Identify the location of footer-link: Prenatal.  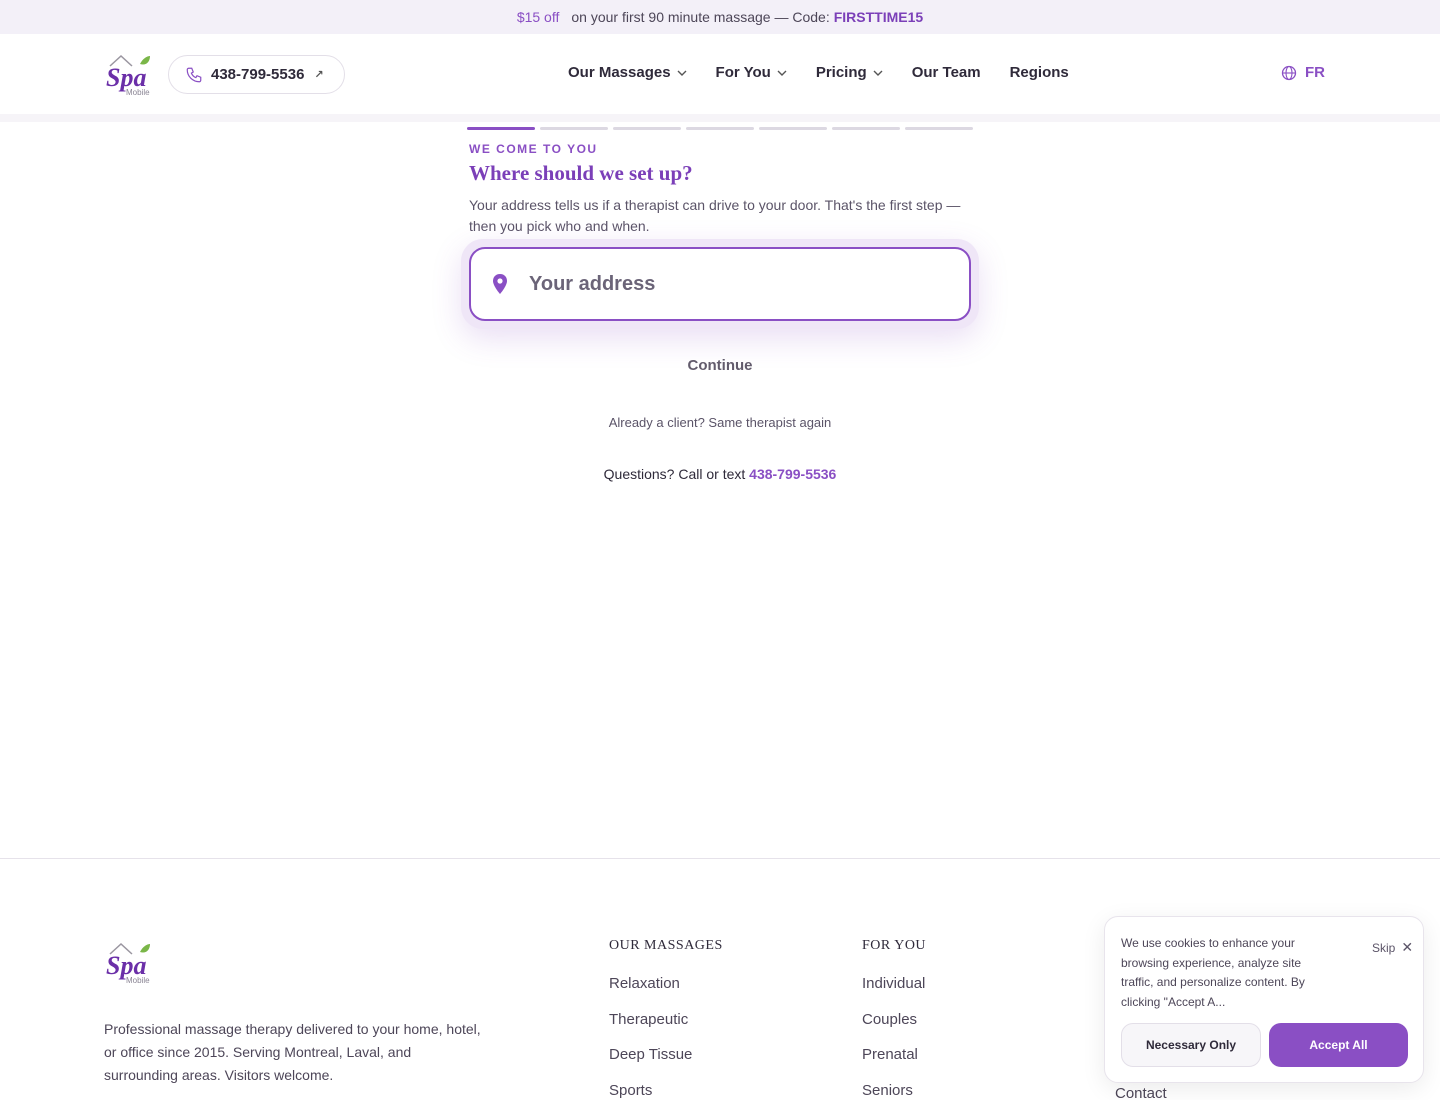
(894, 1064).